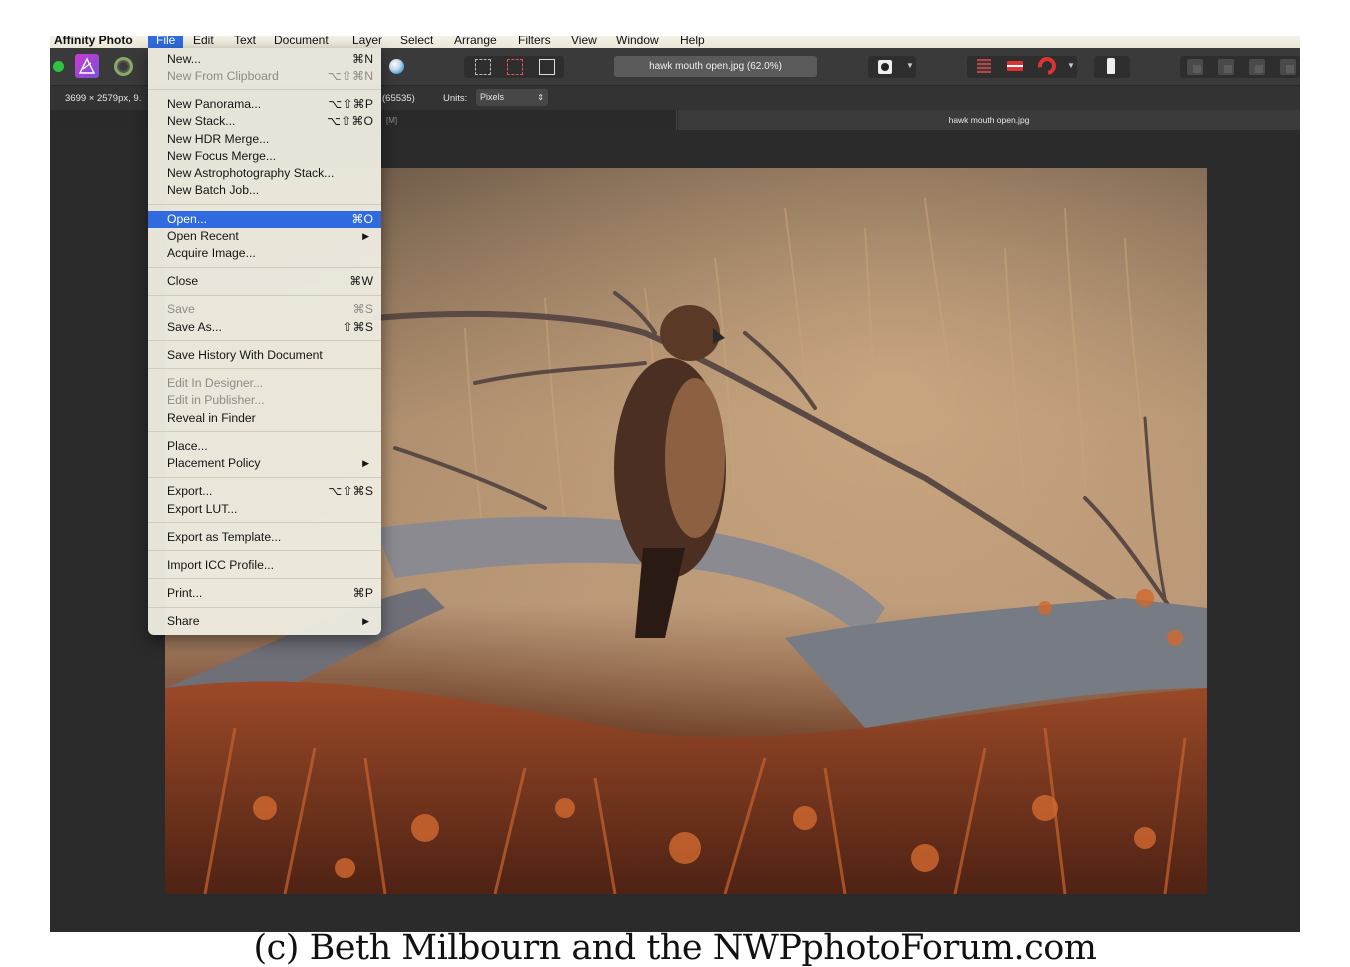  Describe the element at coordinates (264, 593) in the screenshot. I see `menu-item-print: Print... ⌘P` at that location.